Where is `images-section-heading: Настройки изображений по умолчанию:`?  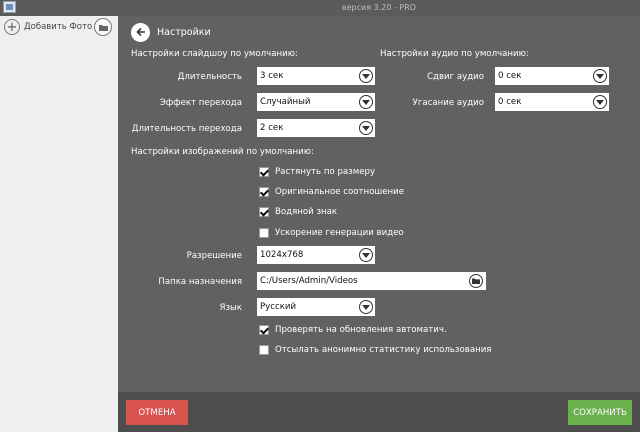 images-section-heading: Настройки изображений по умолчанию: is located at coordinates (222, 152).